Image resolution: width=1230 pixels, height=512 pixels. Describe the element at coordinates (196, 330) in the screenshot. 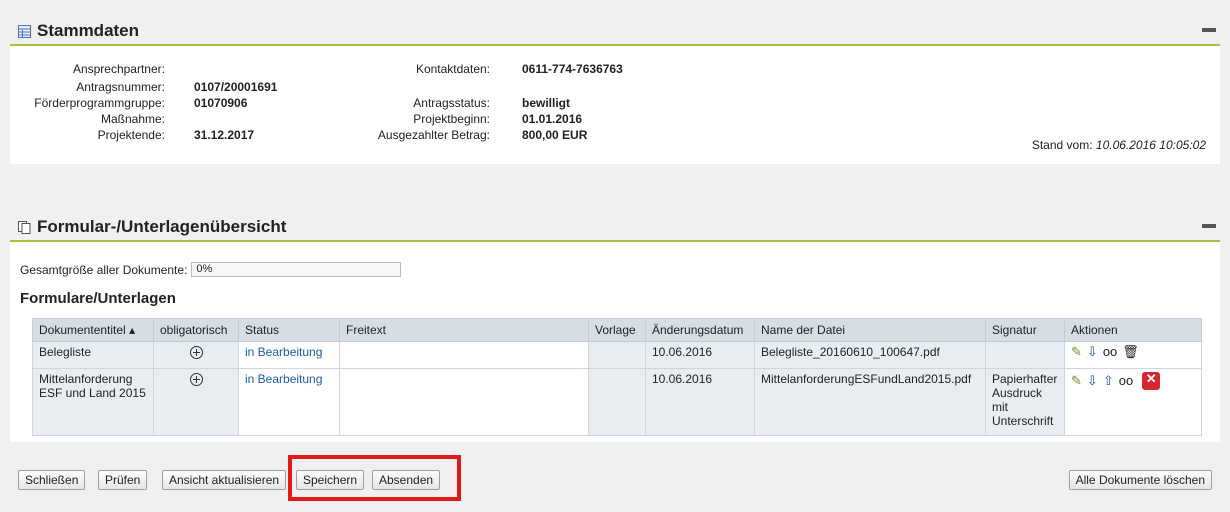

I see `col-obligatorisch: obligatorisch` at that location.